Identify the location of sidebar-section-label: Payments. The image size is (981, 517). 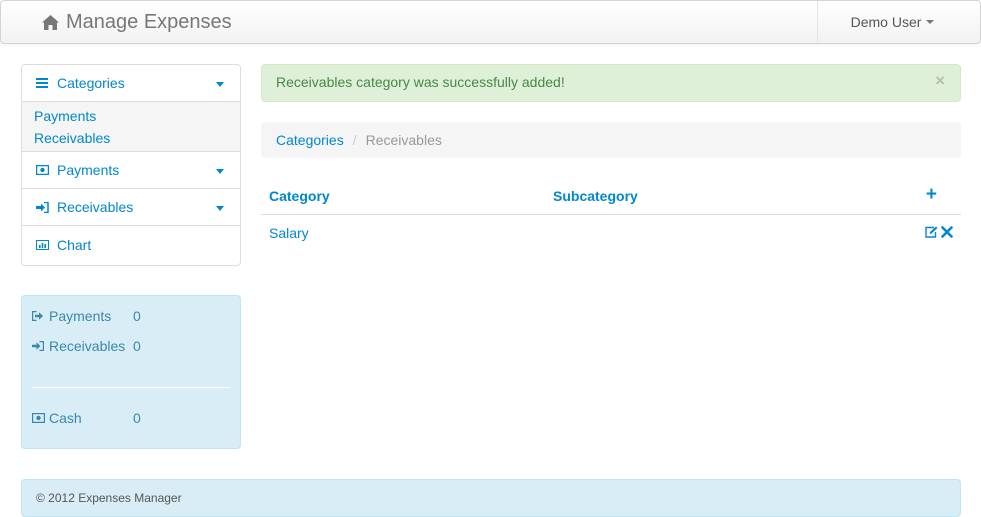
(88, 170).